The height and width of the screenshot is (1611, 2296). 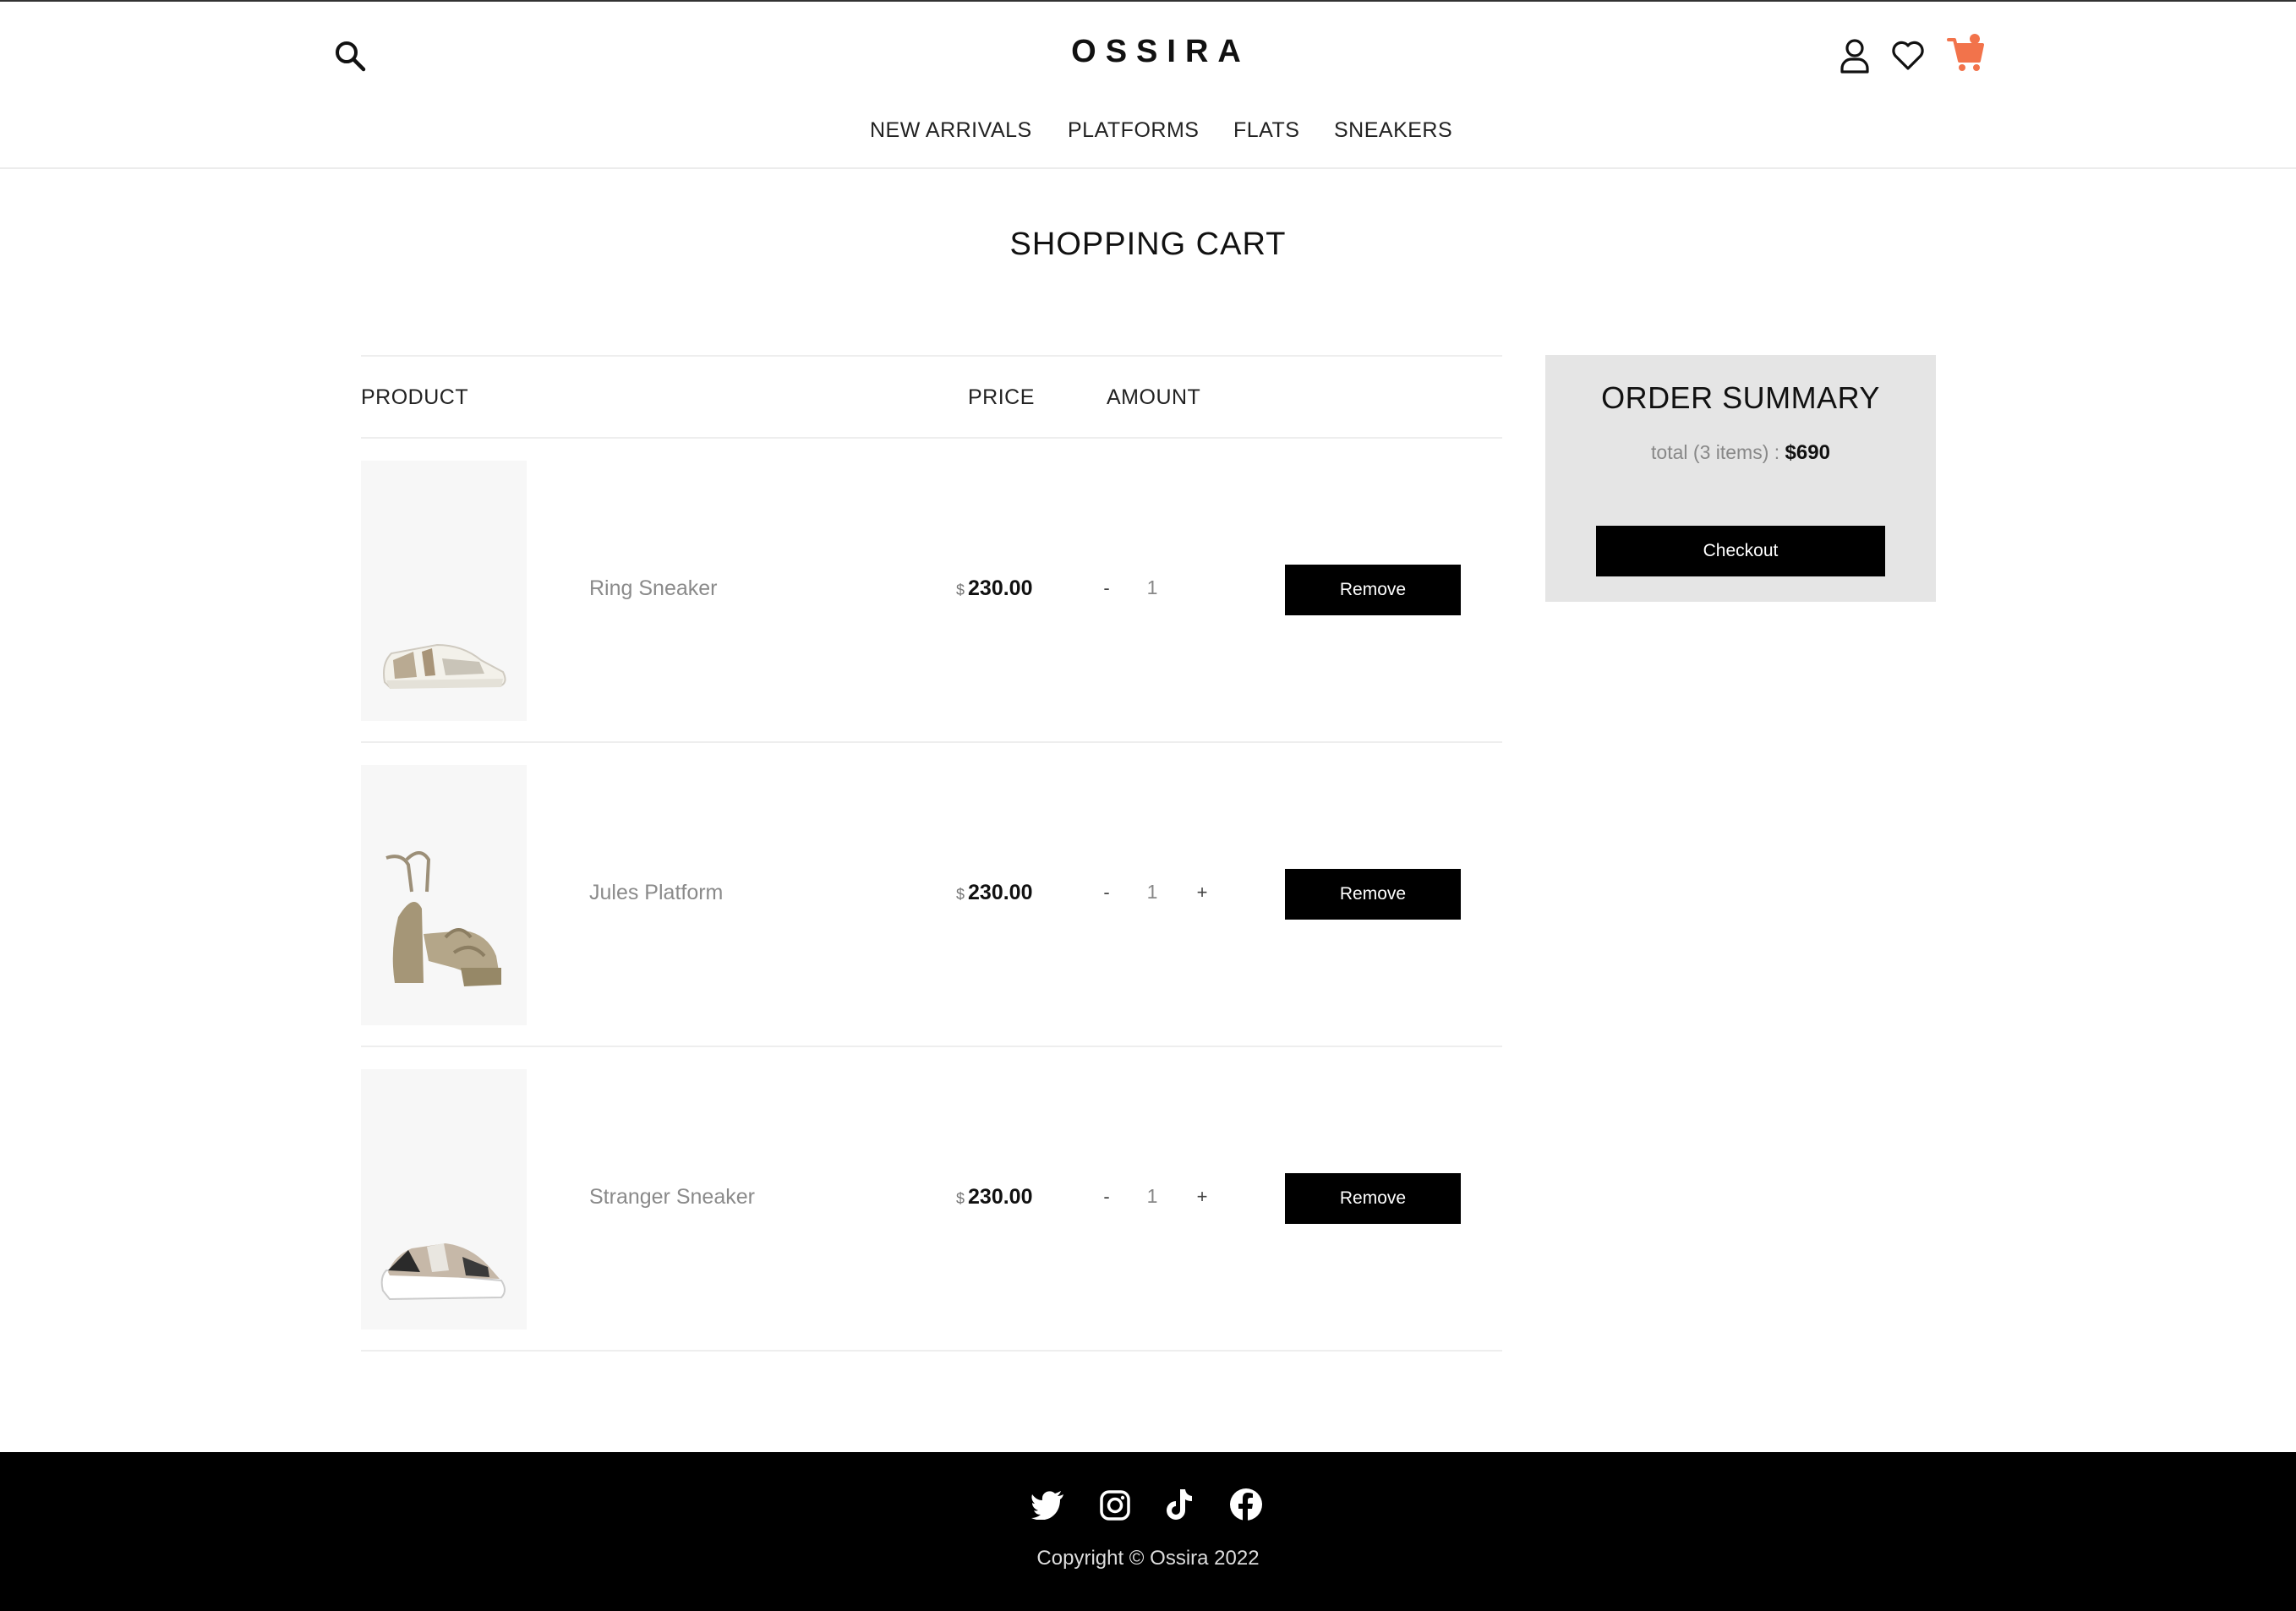 I want to click on product-name: Ring Sneaker, so click(x=653, y=588).